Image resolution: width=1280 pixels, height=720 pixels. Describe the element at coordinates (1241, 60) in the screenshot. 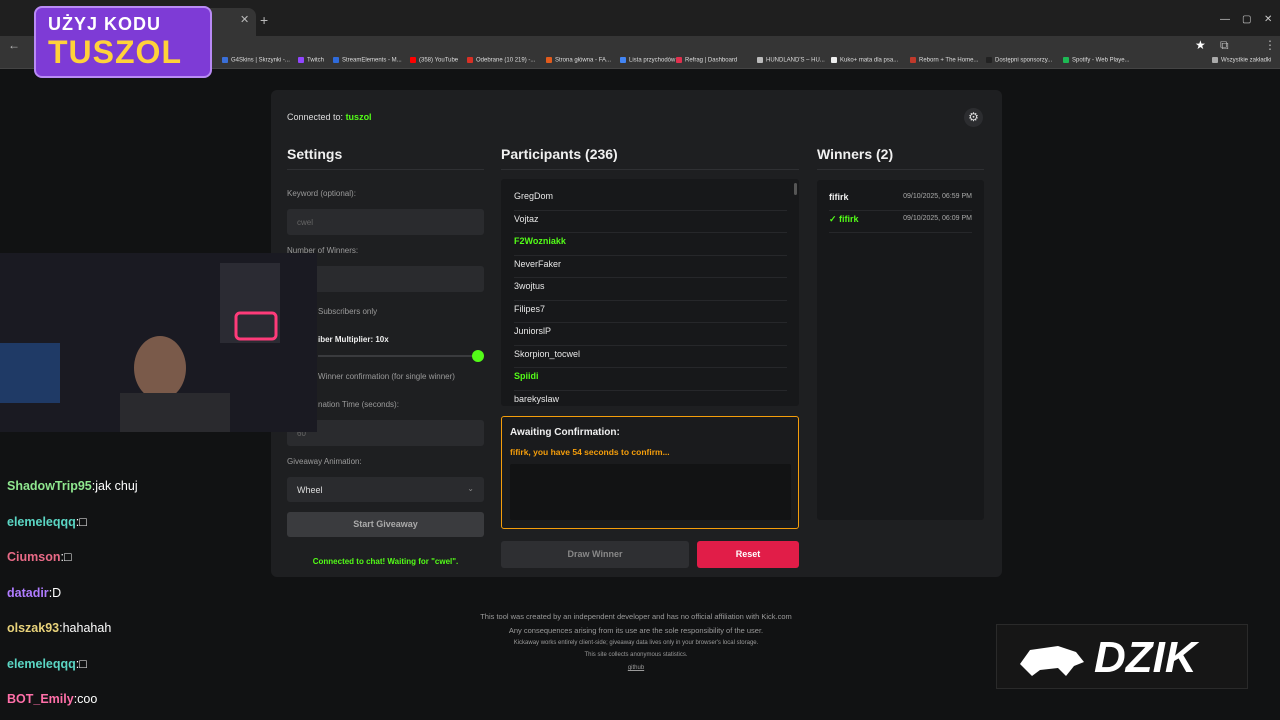

I see `all-bookmarks: Wszystkie zakładki` at that location.